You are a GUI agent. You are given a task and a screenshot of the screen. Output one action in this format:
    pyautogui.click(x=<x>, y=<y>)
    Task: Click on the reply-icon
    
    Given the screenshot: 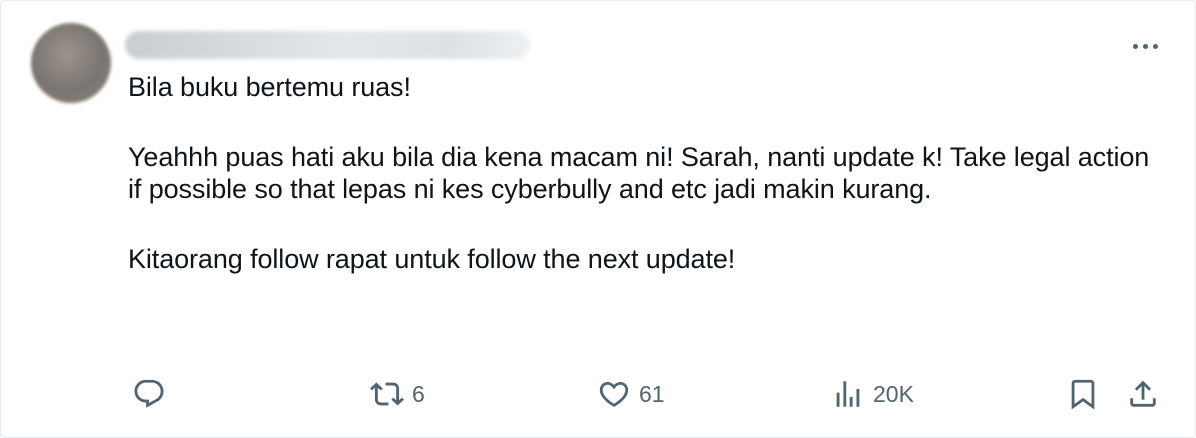 What is the action you would take?
    pyautogui.click(x=149, y=393)
    